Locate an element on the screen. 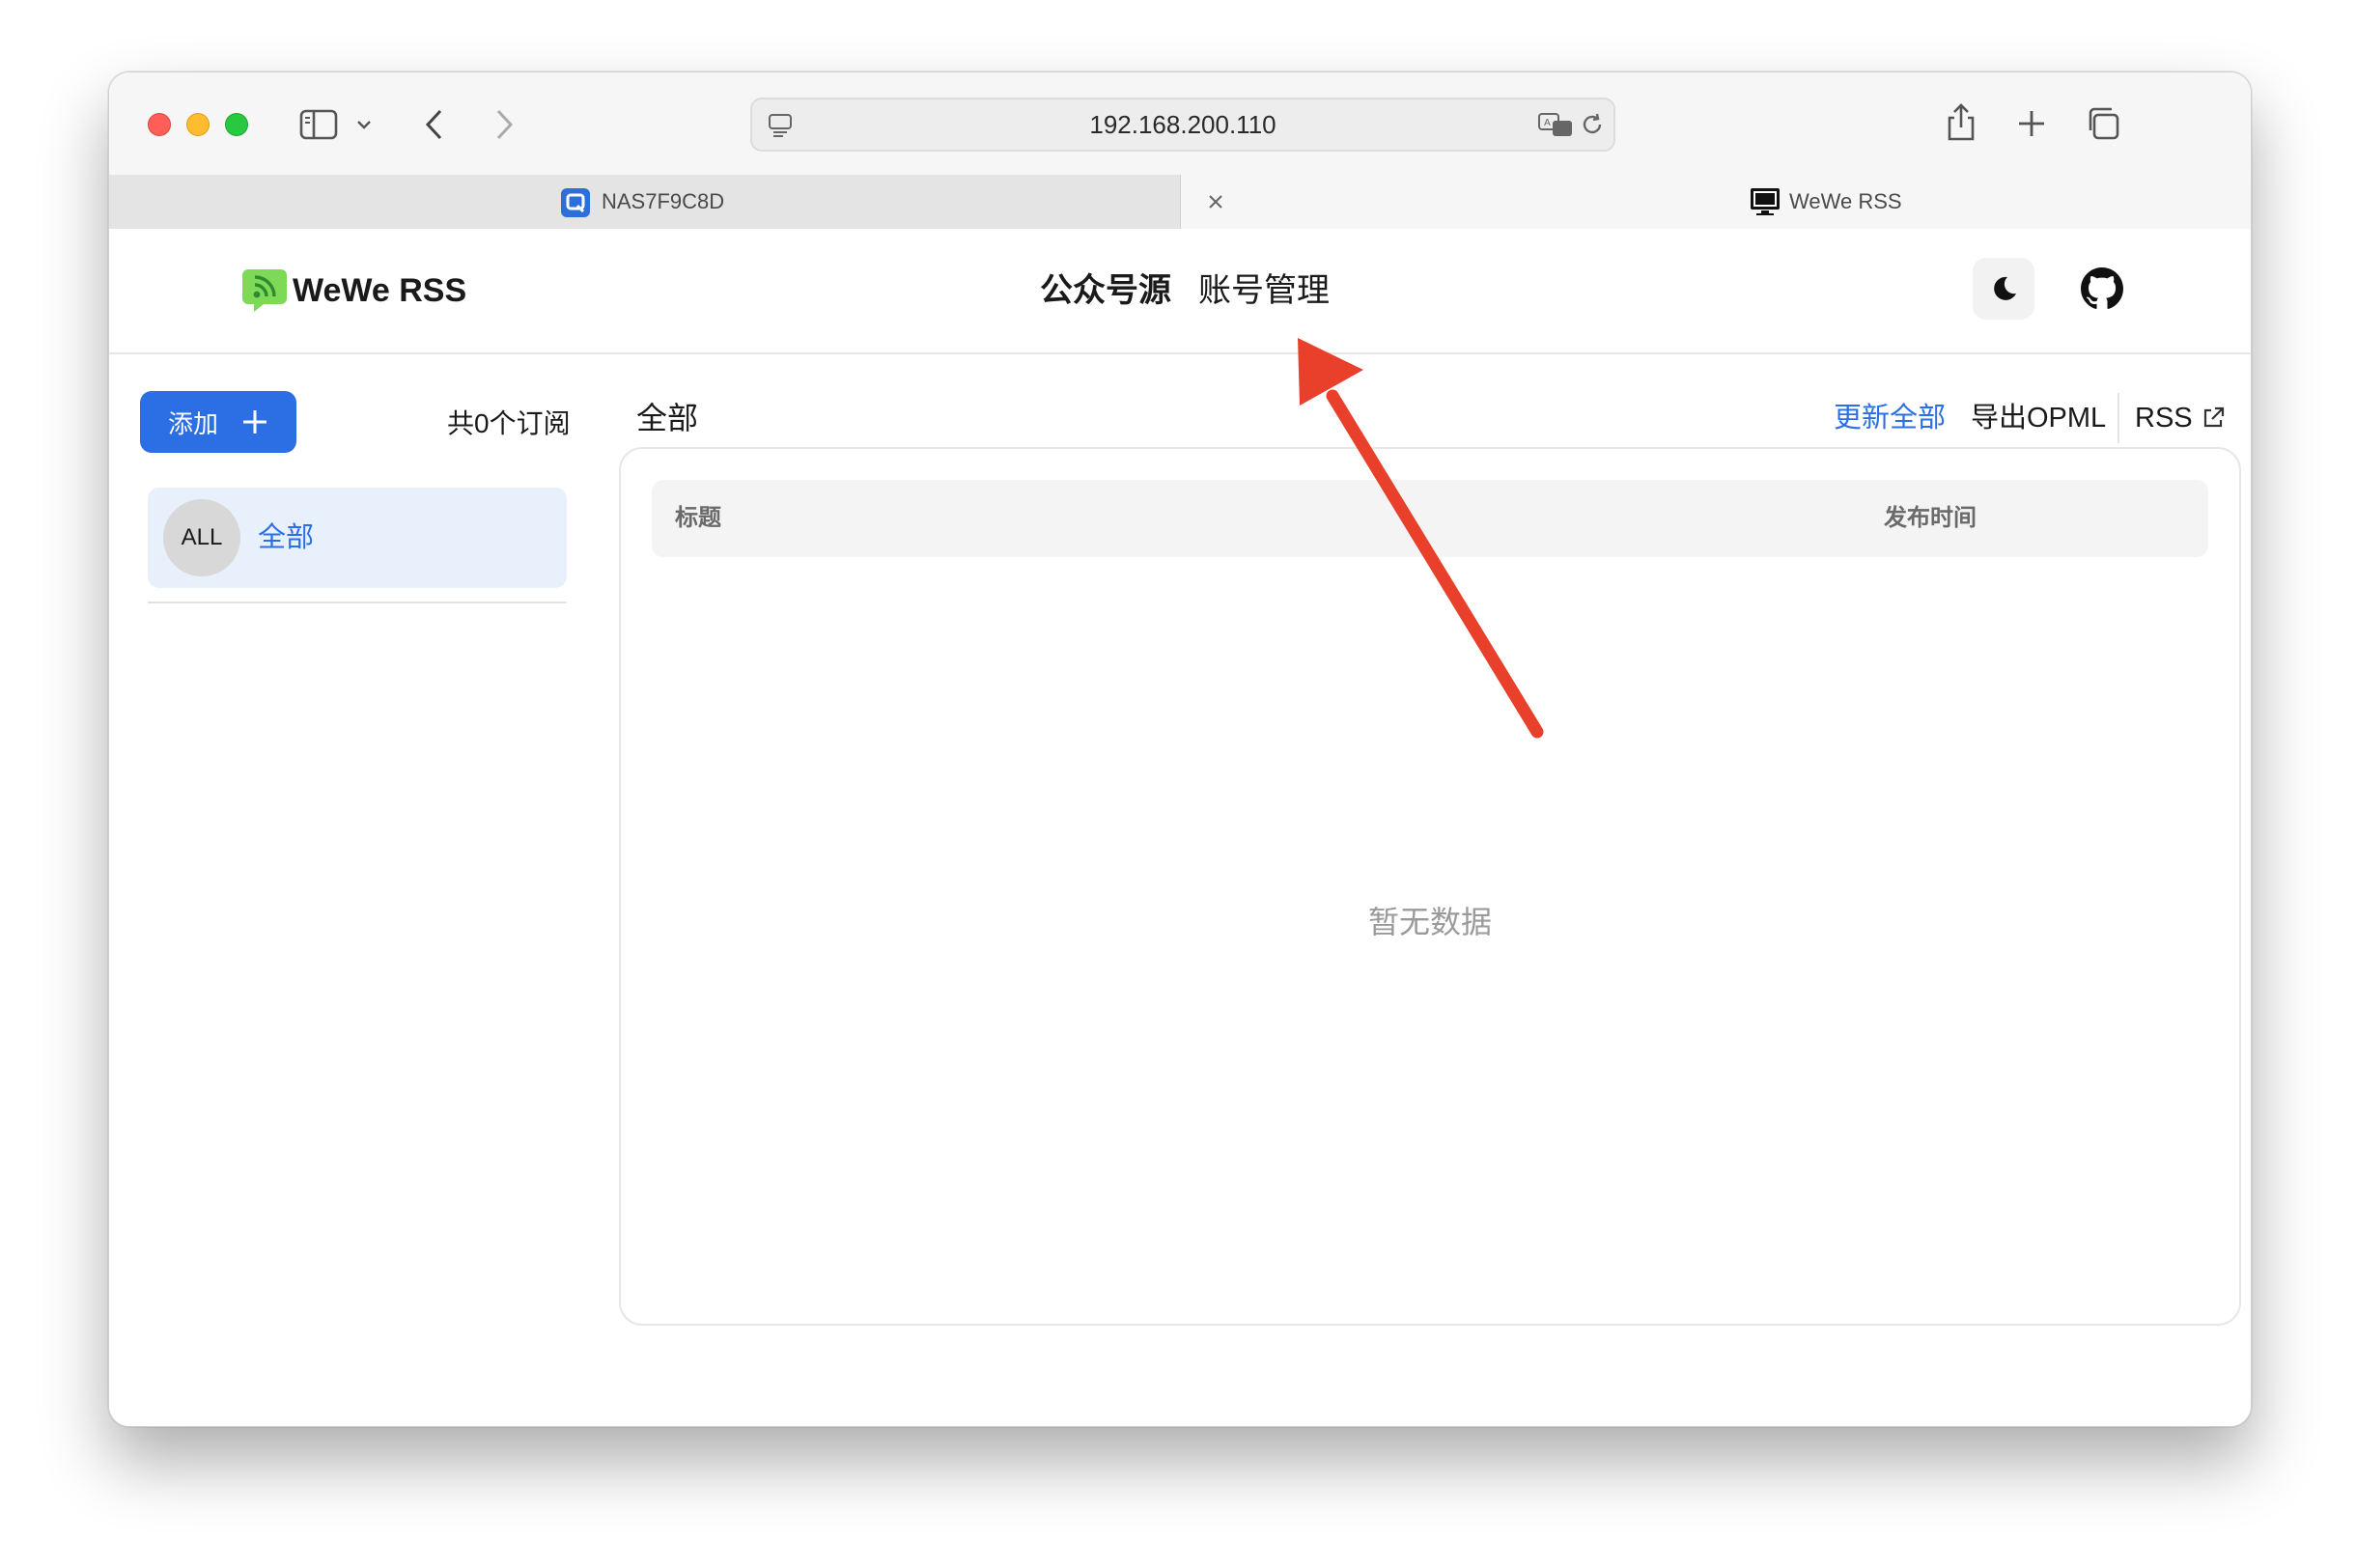 The width and height of the screenshot is (2356, 1568). action-divider is located at coordinates (2118, 418).